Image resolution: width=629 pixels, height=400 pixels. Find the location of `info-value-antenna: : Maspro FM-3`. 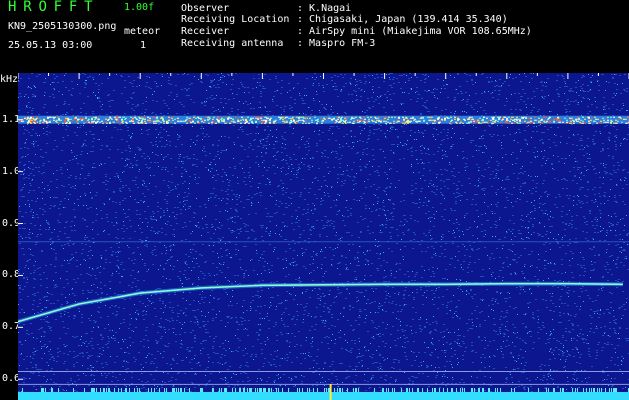

info-value-antenna: : Maspro FM-3 is located at coordinates (336, 43).